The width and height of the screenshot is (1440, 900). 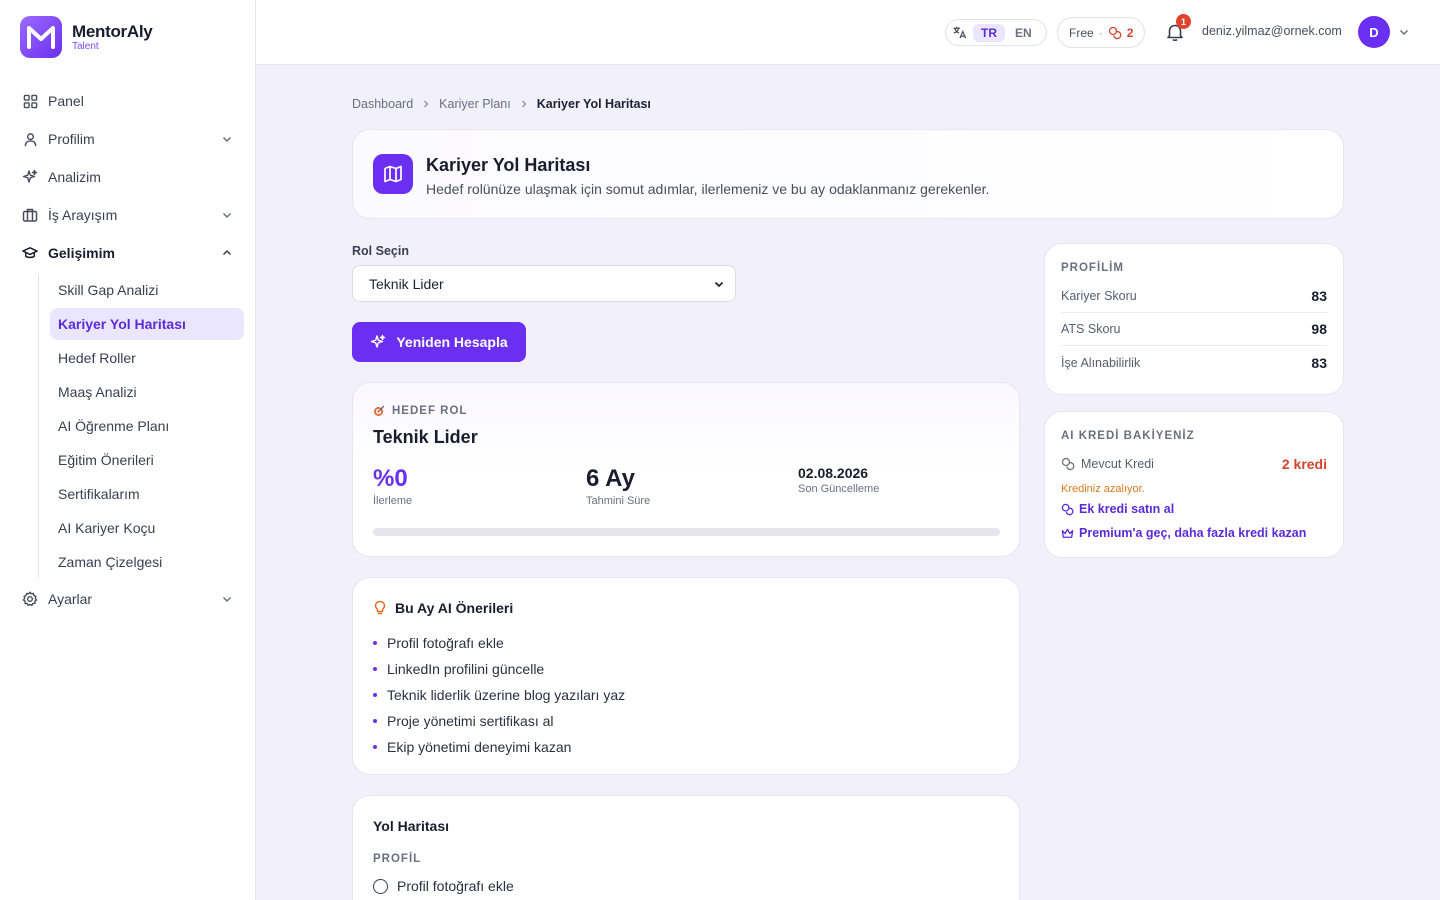 What do you see at coordinates (30, 599) in the screenshot?
I see `gear-icon` at bounding box center [30, 599].